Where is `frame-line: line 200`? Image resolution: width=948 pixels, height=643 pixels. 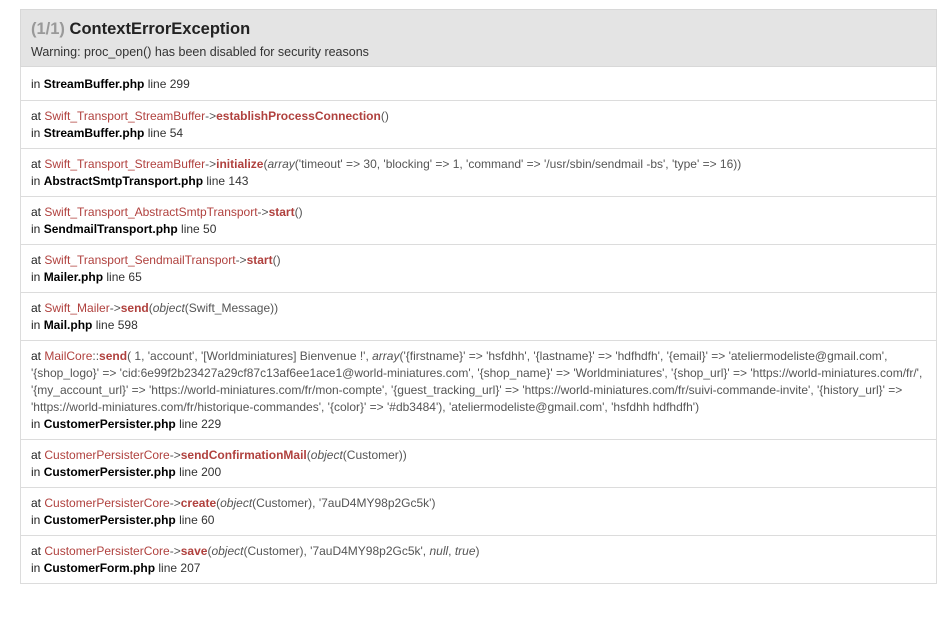 frame-line: line 200 is located at coordinates (200, 472).